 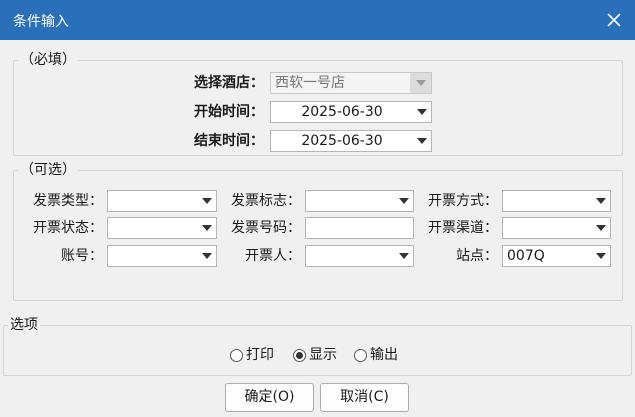 I want to click on invoice-flag-label: 发票标志：, so click(x=266, y=201).